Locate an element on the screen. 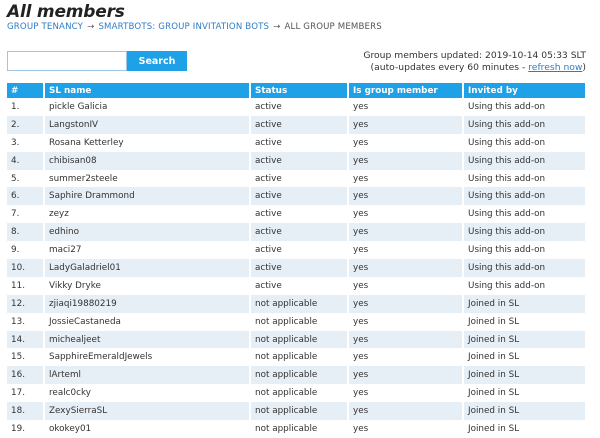  table-row: 19. okokey01 not applicable yes Joined in SL is located at coordinates (296, 429).